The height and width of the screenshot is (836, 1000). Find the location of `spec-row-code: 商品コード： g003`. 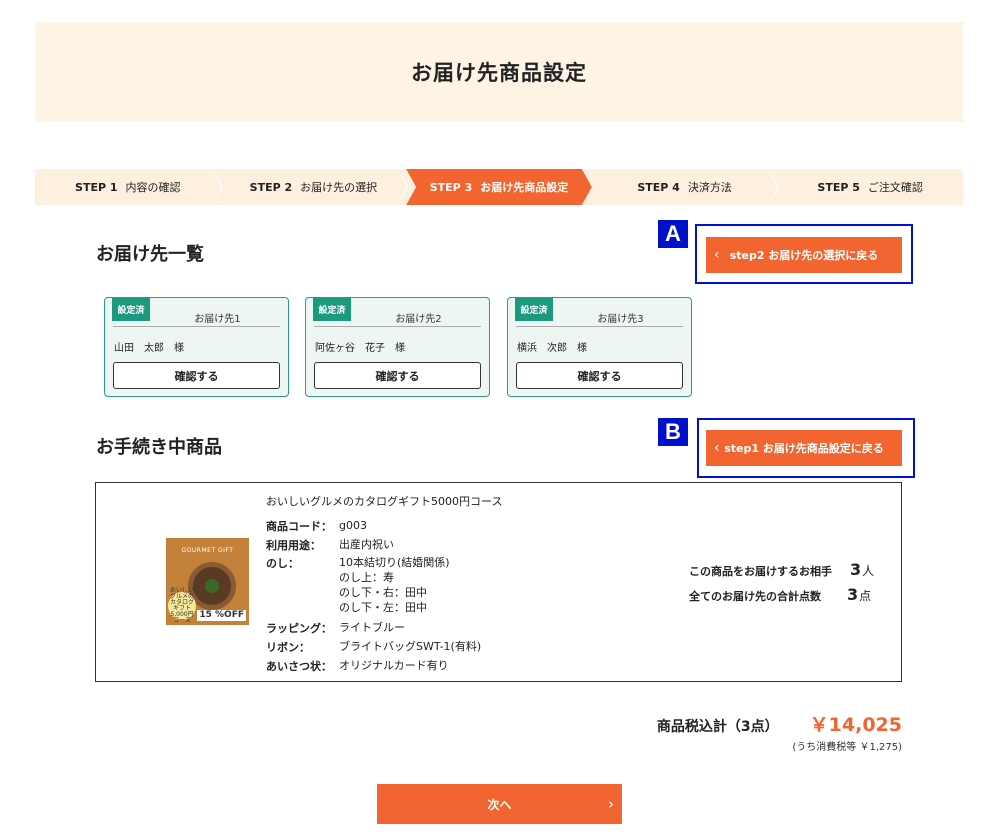

spec-row-code: 商品コード： g003 is located at coordinates (316, 526).